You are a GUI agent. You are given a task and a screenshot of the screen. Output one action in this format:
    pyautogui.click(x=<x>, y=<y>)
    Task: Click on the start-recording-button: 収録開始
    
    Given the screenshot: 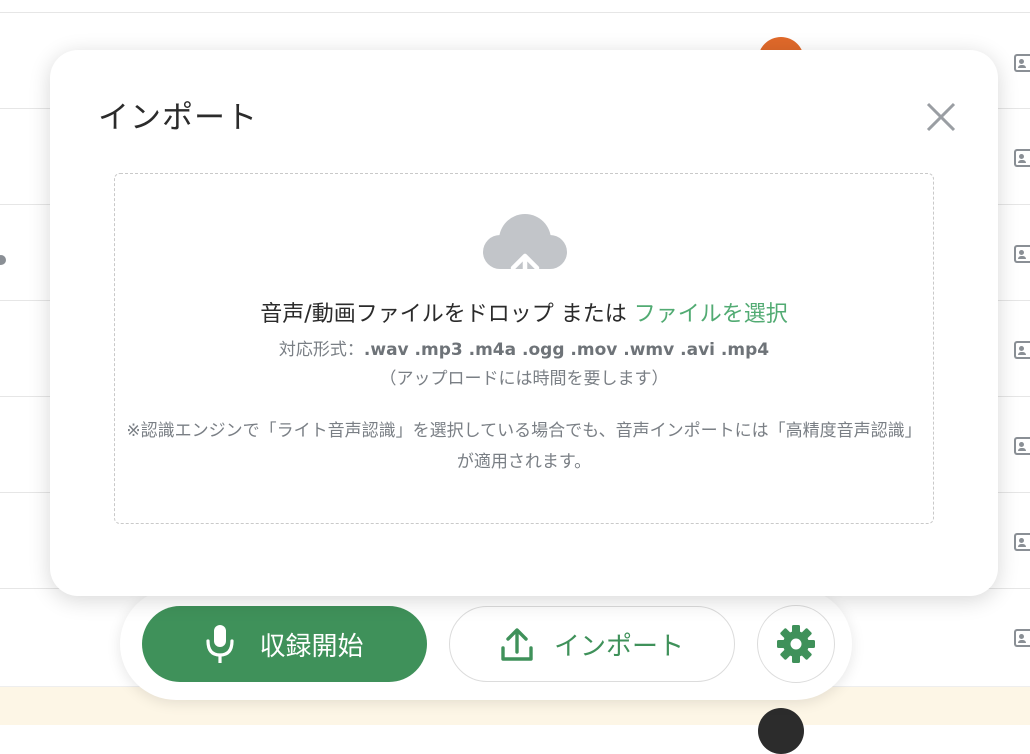 What is the action you would take?
    pyautogui.click(x=284, y=644)
    